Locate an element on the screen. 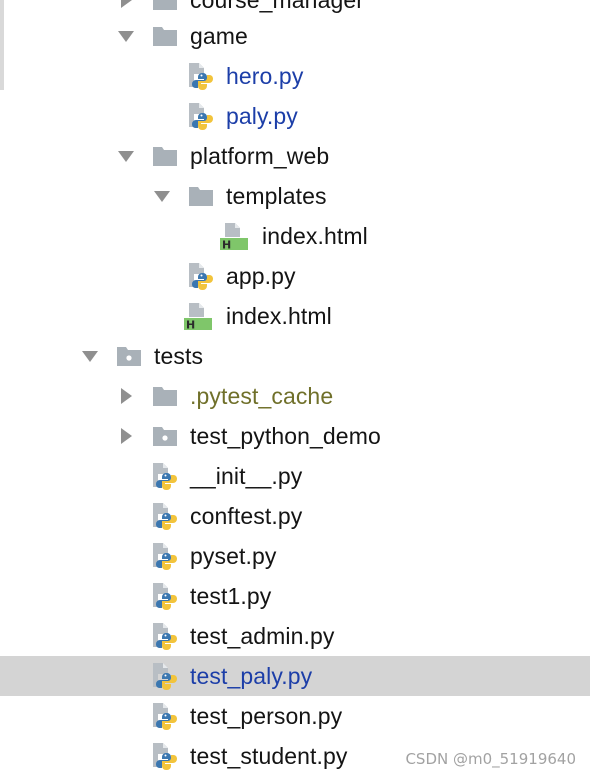  tree-item-init-py: __init__.py is located at coordinates (295, 476).